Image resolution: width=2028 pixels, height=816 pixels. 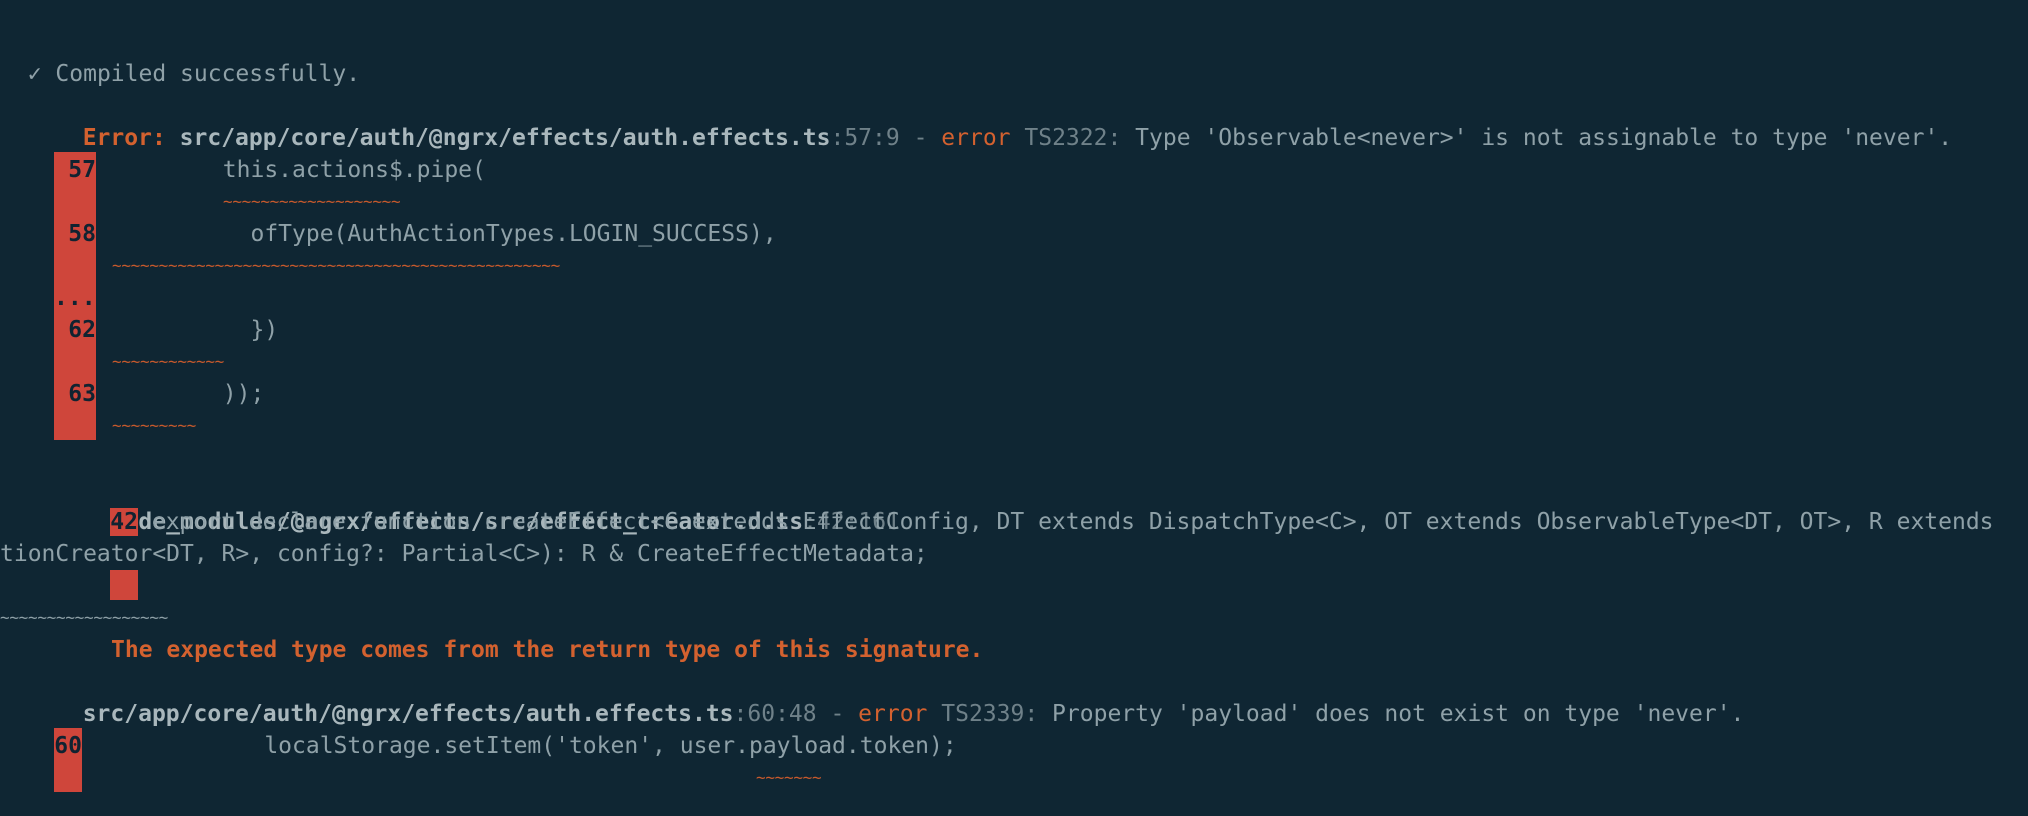 I want to click on line-number: 62, so click(x=82, y=330).